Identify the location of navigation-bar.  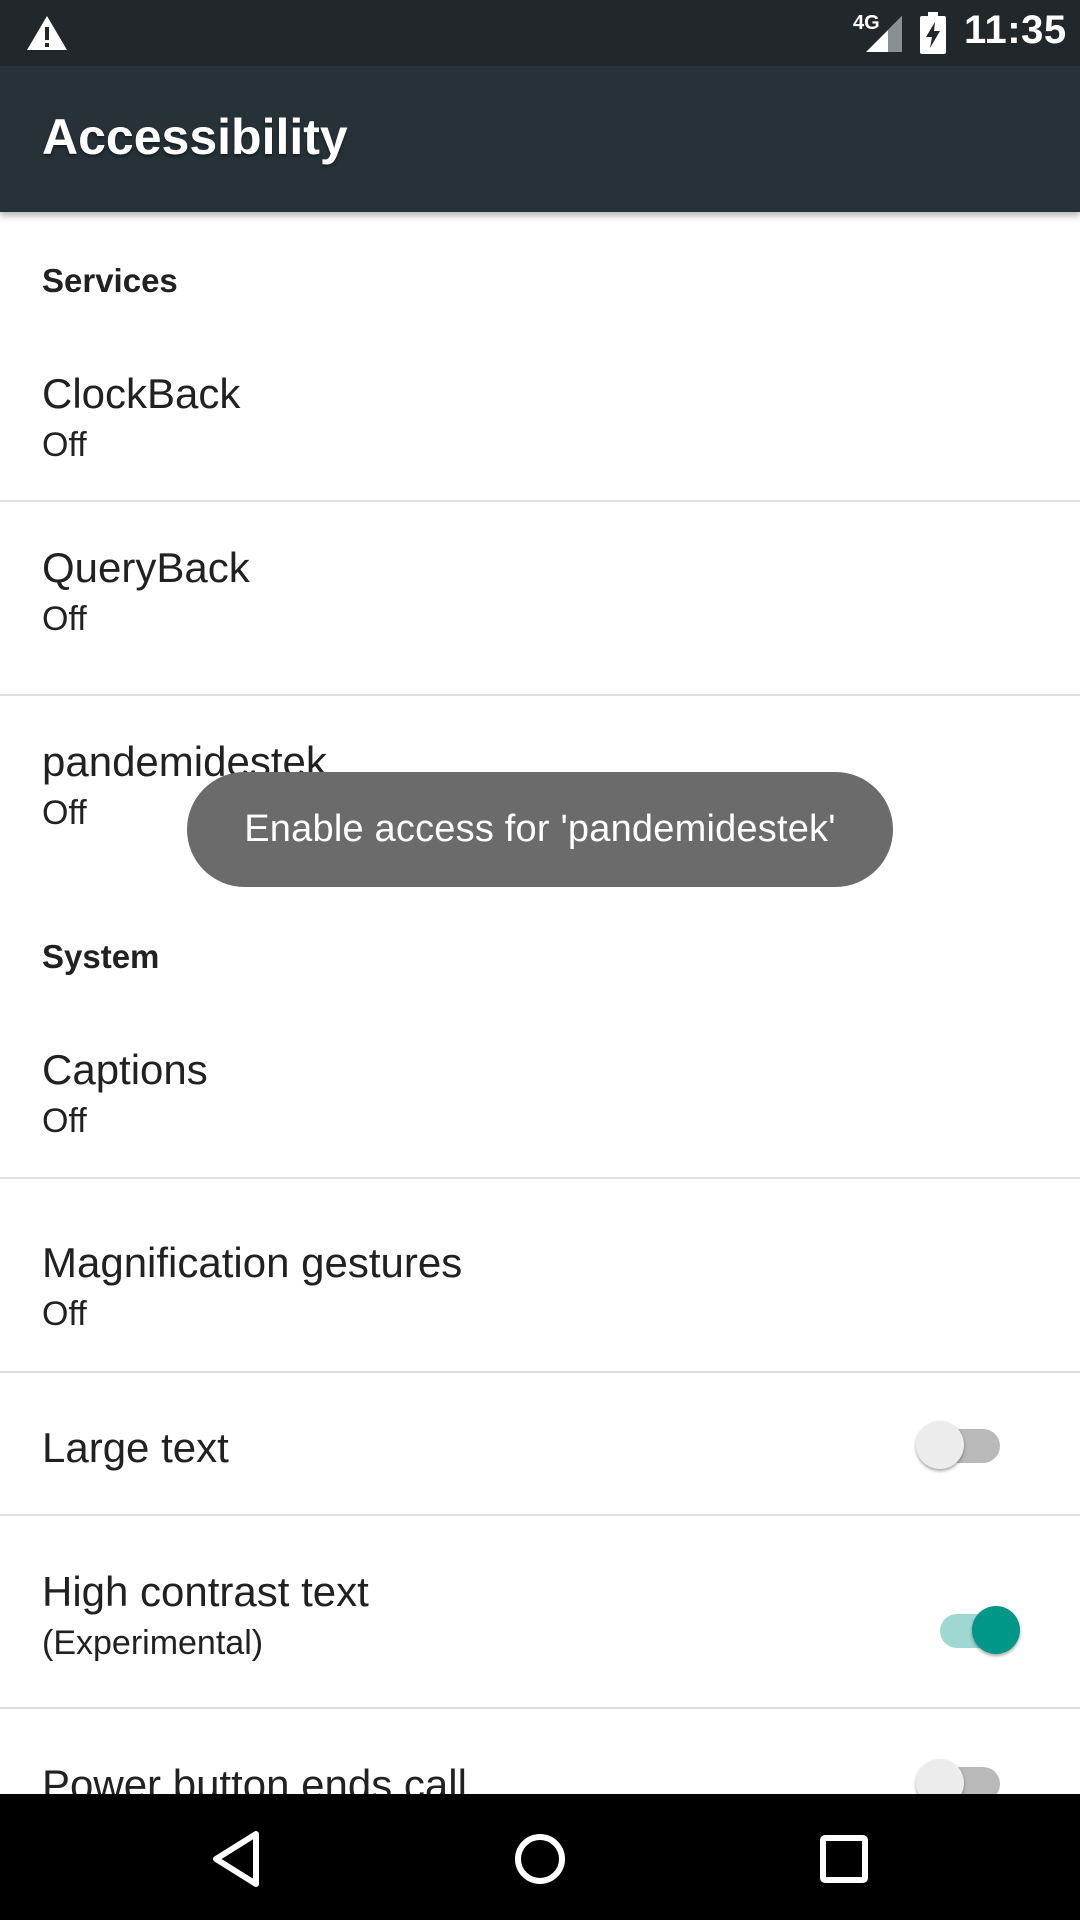
(540, 1857).